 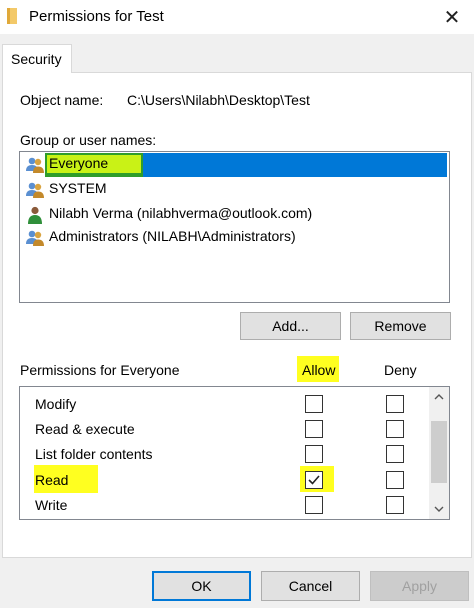 What do you see at coordinates (51, 505) in the screenshot?
I see `perm-name: Write` at bounding box center [51, 505].